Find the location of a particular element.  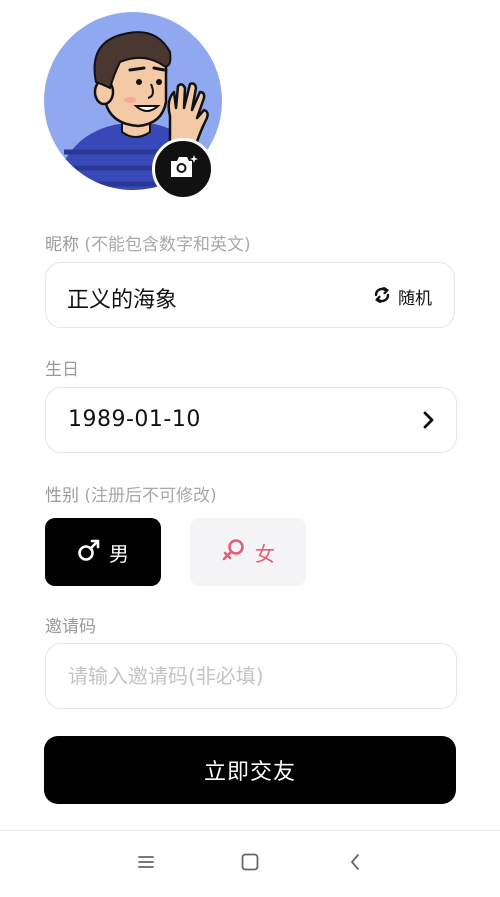

invite-field is located at coordinates (251, 676).